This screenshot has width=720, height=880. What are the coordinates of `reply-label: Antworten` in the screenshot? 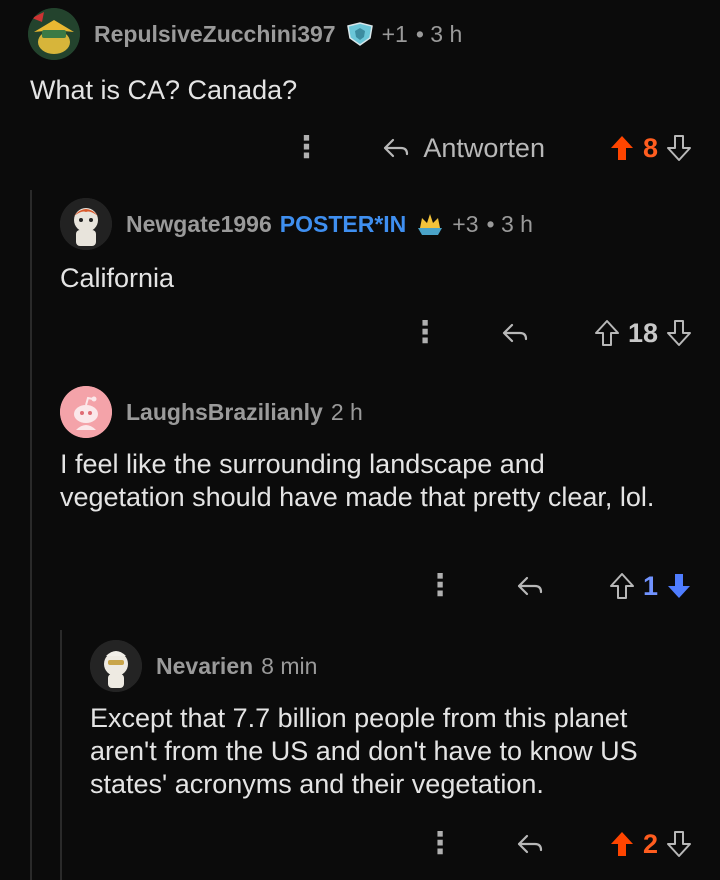 It's located at (484, 147).